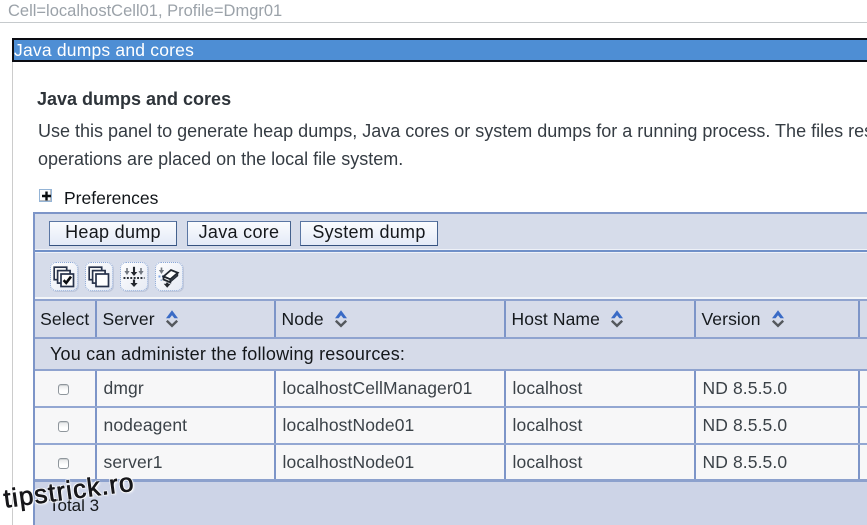 This screenshot has height=525, width=867. What do you see at coordinates (45, 195) in the screenshot?
I see `expand-plus-icon` at bounding box center [45, 195].